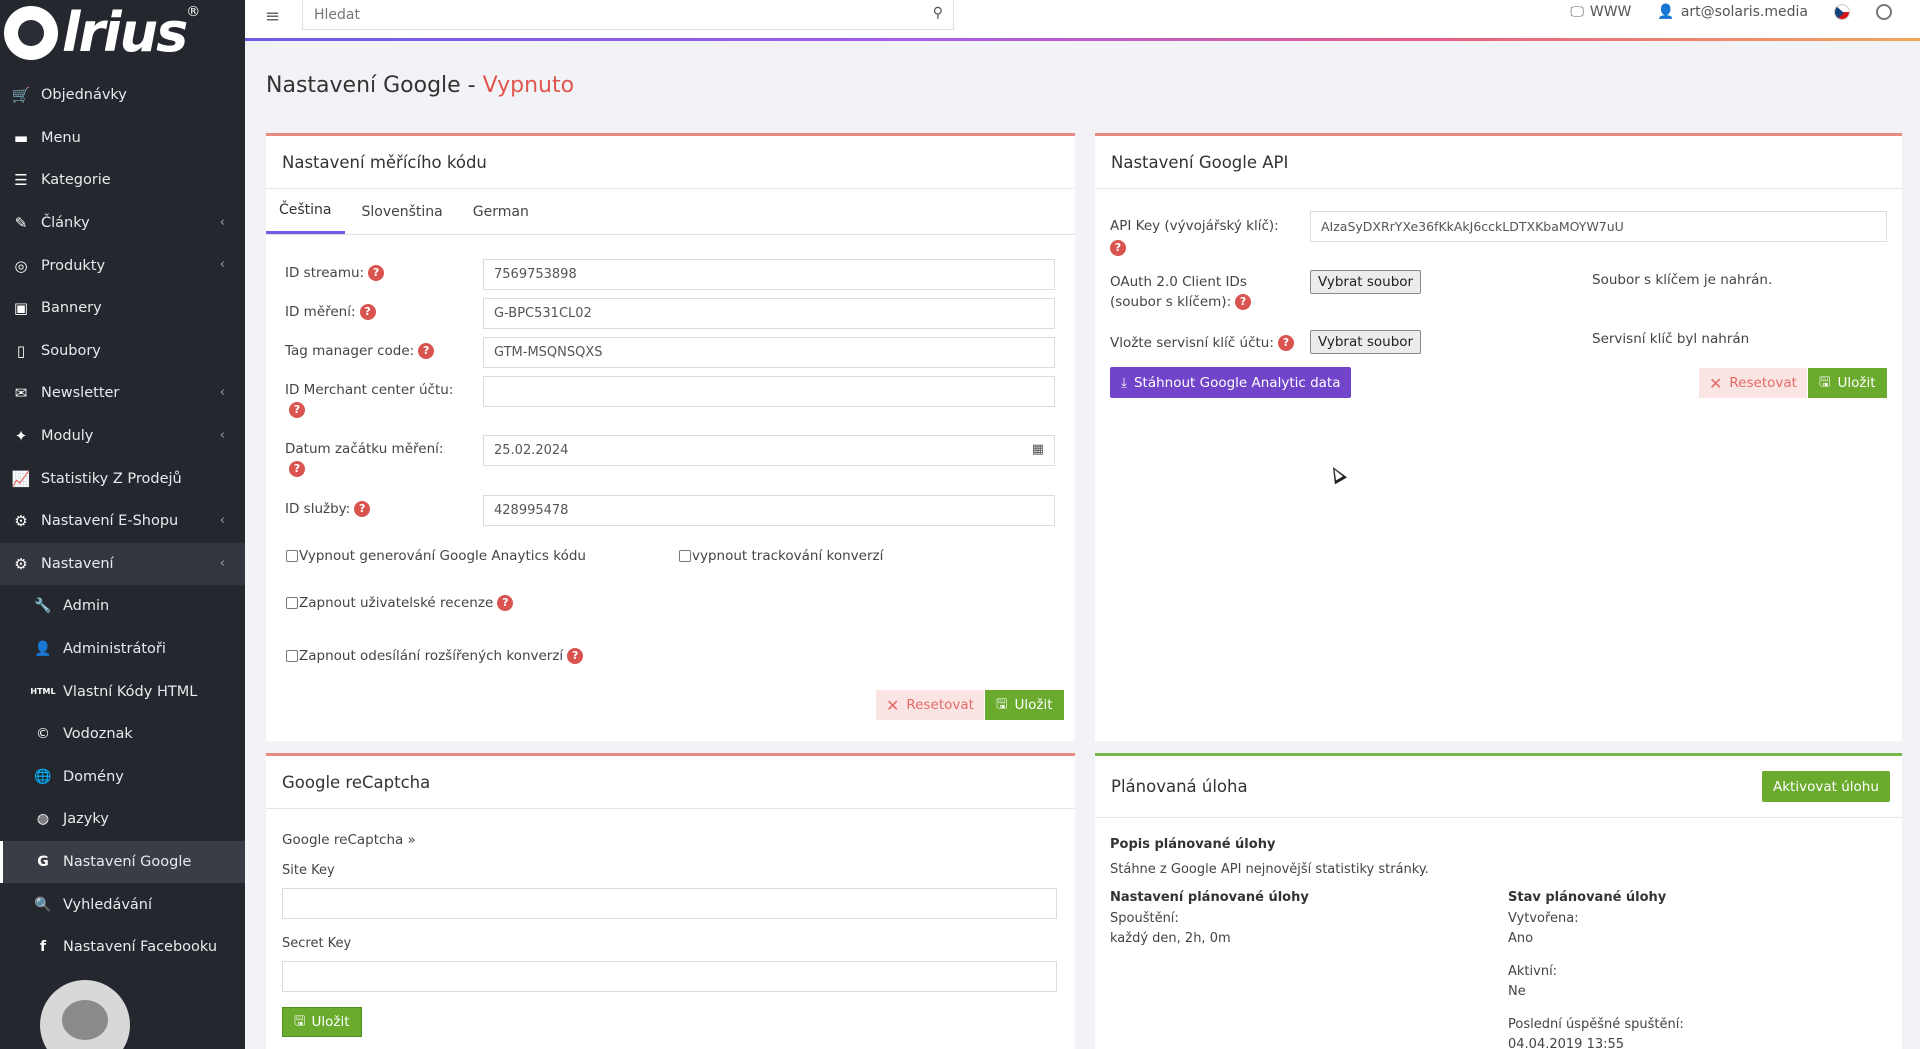 The width and height of the screenshot is (1920, 1049). Describe the element at coordinates (1194, 226) in the screenshot. I see `api-key-label: API Key (vývojářský klíč):` at that location.